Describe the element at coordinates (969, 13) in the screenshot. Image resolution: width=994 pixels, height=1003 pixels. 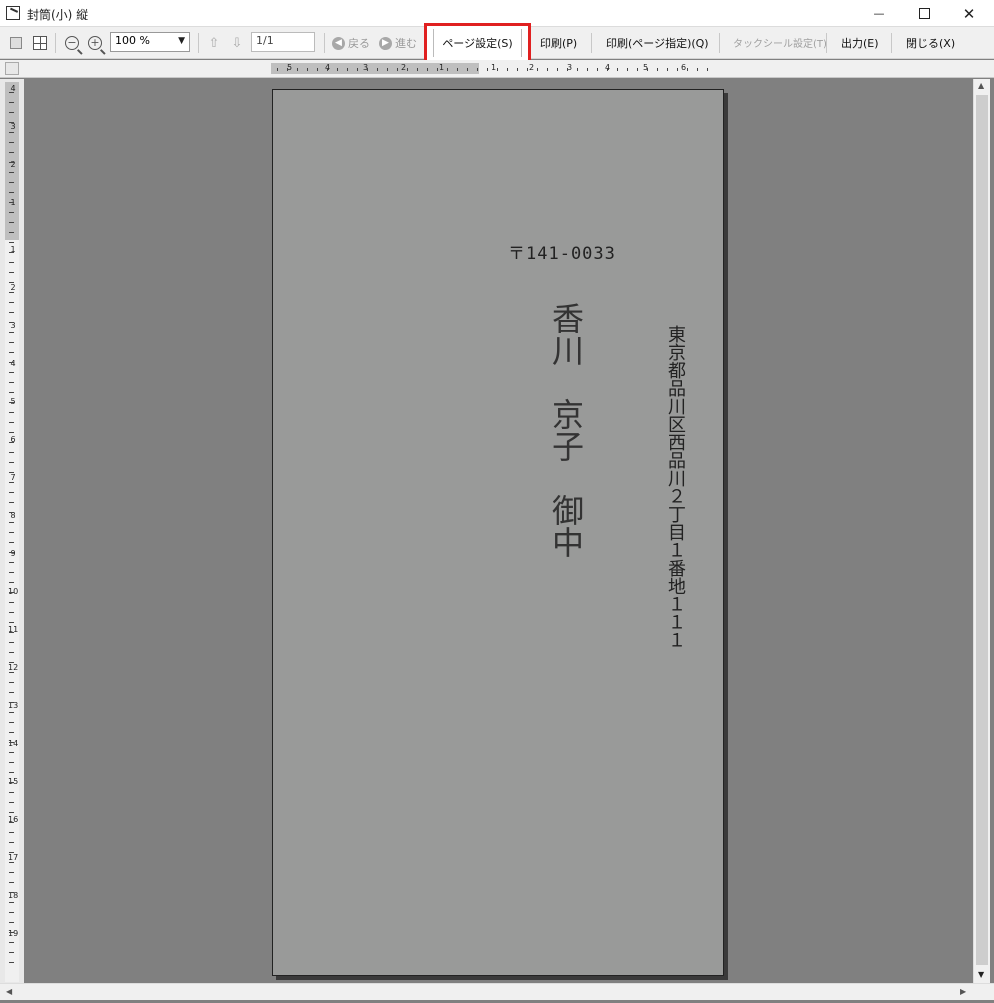
I see `close-window-button: ✕` at that location.